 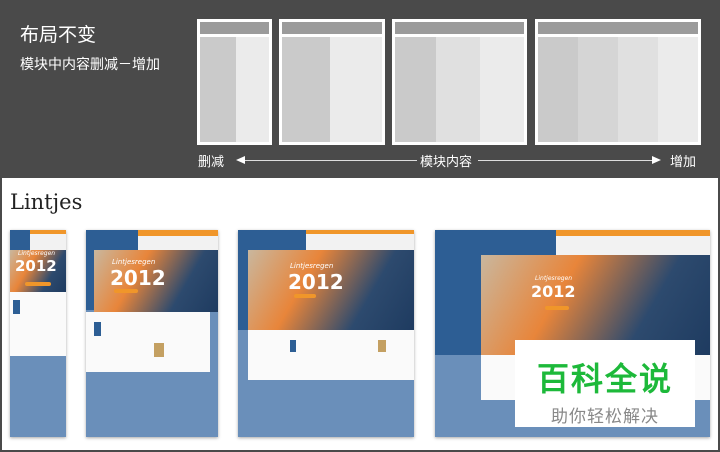 I want to click on label-reduce: 删减, so click(x=211, y=162).